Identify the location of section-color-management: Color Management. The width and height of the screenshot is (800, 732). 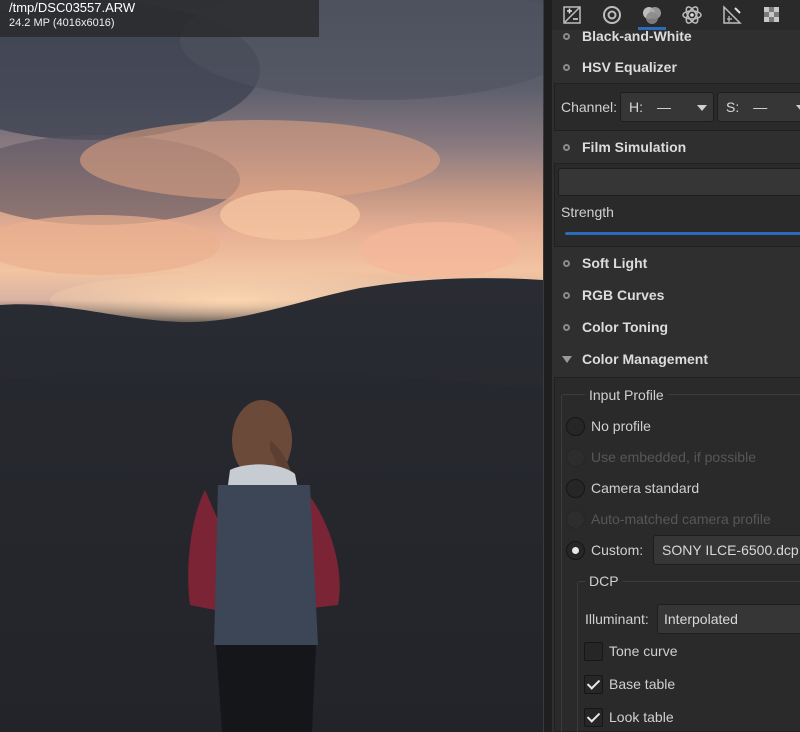
(676, 359).